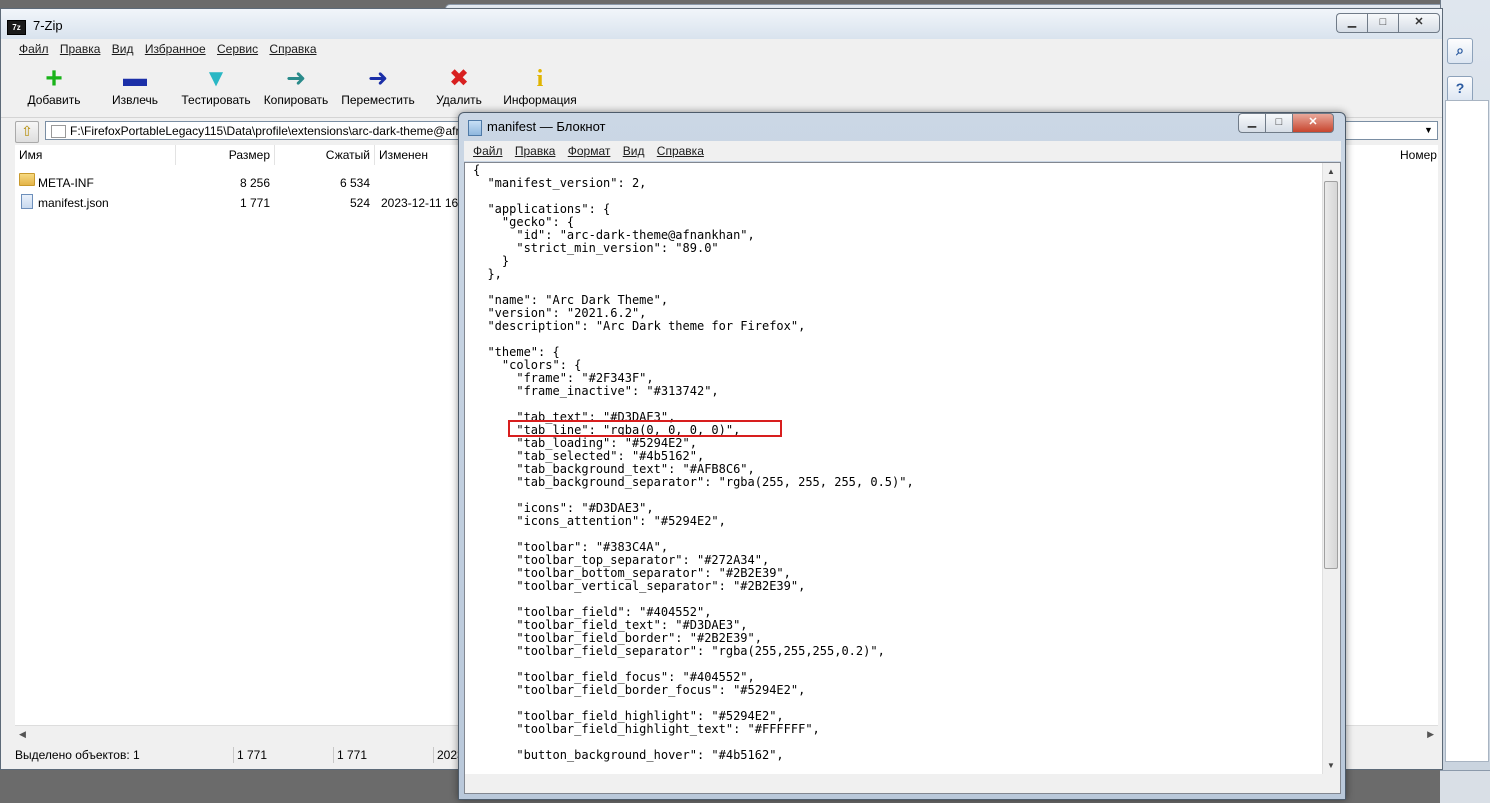  I want to click on notepad-titlebar: manifest — Блокнот ▁ □ ✕, so click(902, 126).